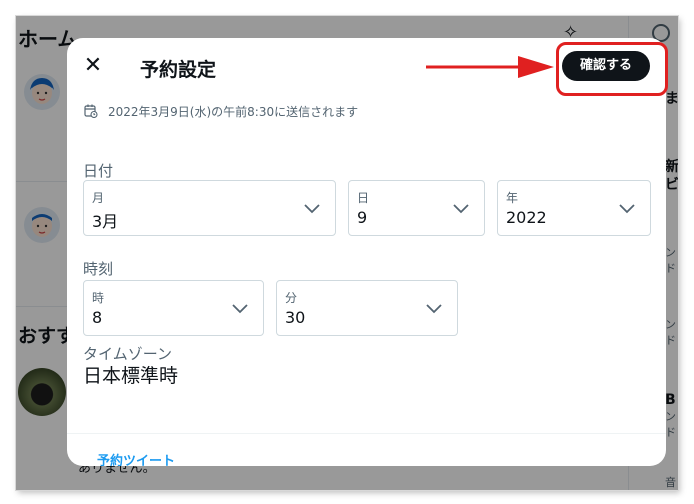  I want to click on date-label: 日付, so click(98, 171).